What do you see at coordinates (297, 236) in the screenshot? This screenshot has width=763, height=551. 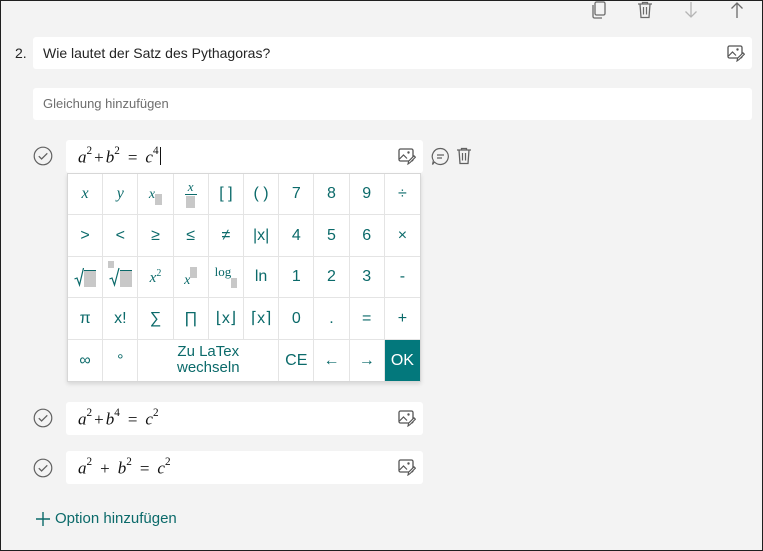 I see `key-4: 4` at bounding box center [297, 236].